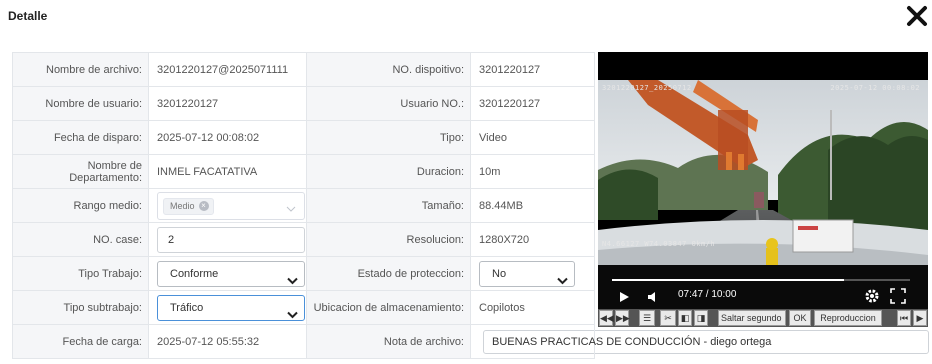 The width and height of the screenshot is (932, 364). What do you see at coordinates (388, 171) in the screenshot?
I see `duration-label: Duracion:` at bounding box center [388, 171].